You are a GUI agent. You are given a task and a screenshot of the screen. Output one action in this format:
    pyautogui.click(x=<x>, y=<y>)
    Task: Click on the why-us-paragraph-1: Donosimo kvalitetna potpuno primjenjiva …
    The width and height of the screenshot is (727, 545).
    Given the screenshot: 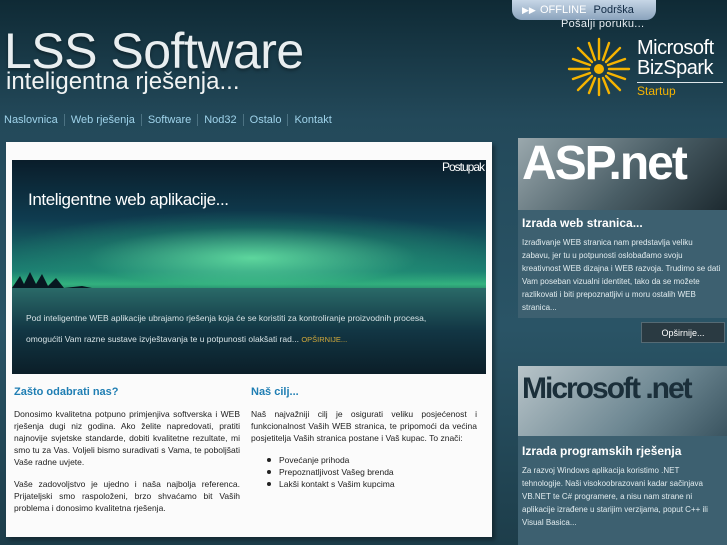 What is the action you would take?
    pyautogui.click(x=127, y=438)
    